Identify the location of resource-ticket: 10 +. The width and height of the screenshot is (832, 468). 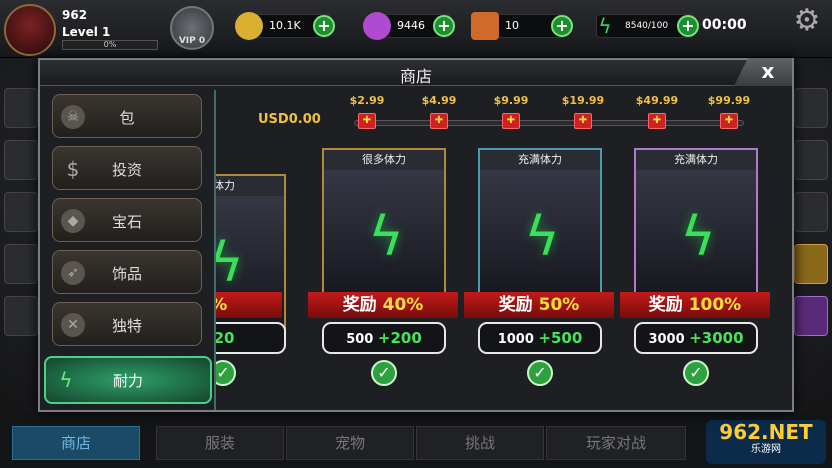
(522, 26).